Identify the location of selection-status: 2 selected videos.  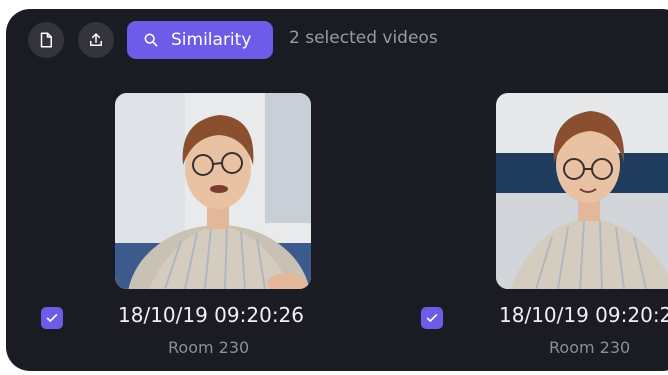
(363, 38).